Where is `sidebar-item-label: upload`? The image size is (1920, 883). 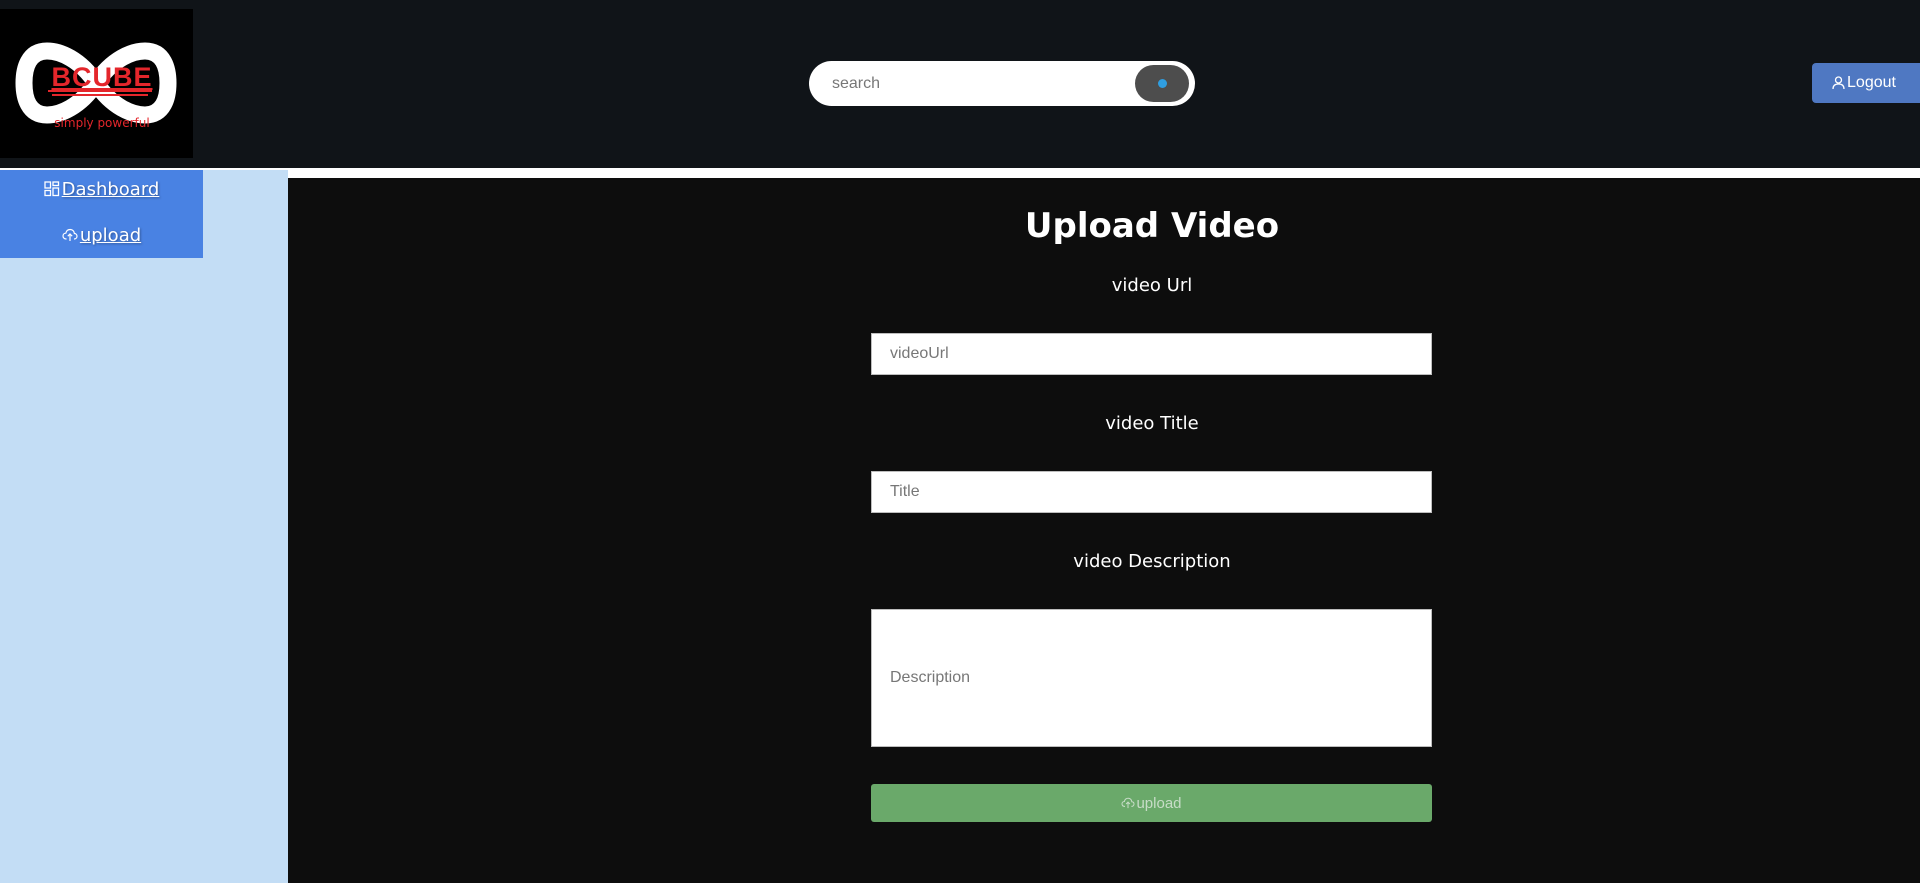
sidebar-item-label: upload is located at coordinates (110, 235).